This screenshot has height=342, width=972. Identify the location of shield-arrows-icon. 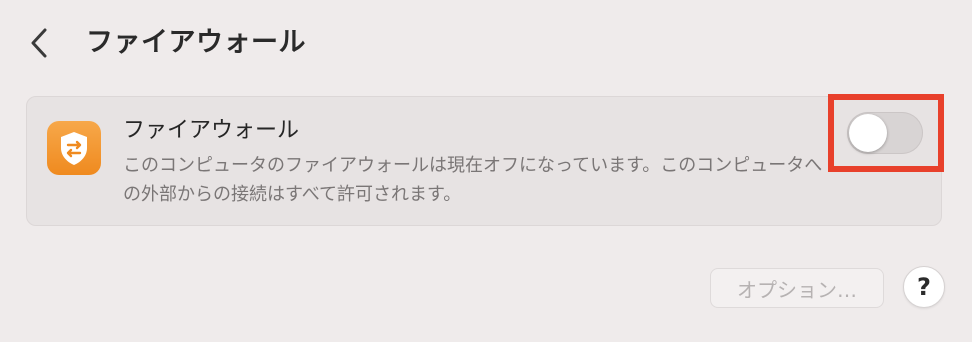
(74, 148).